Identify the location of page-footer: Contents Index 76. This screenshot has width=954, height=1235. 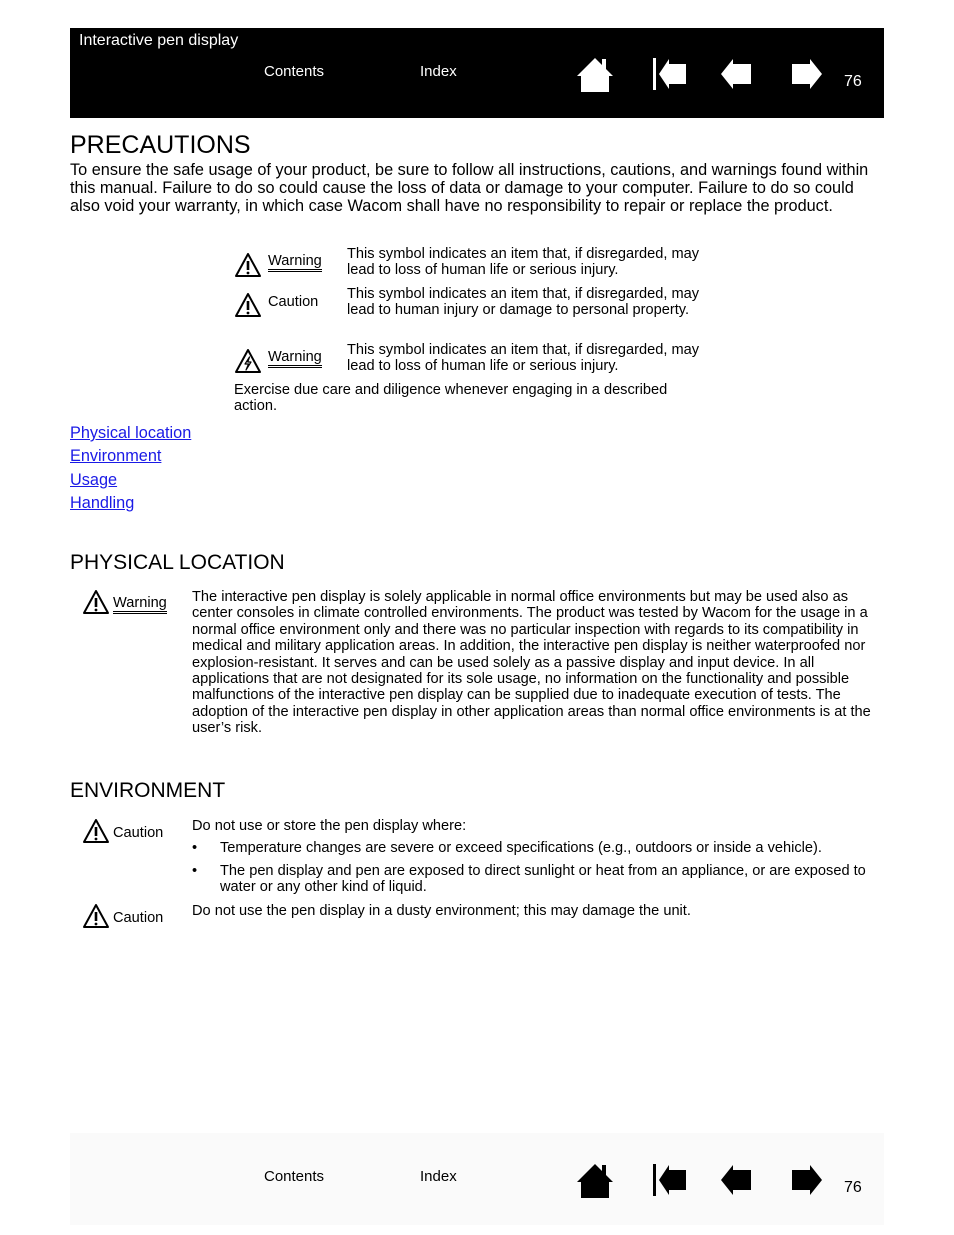
(477, 1179).